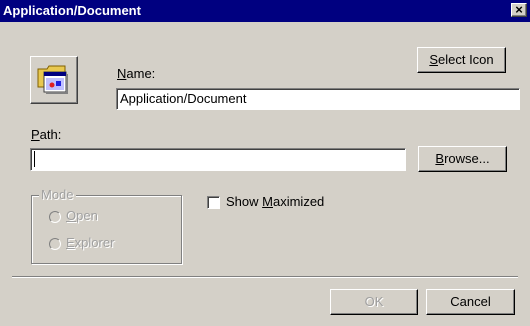 The width and height of the screenshot is (530, 326). I want to click on path-label-accel: P, so click(35, 134).